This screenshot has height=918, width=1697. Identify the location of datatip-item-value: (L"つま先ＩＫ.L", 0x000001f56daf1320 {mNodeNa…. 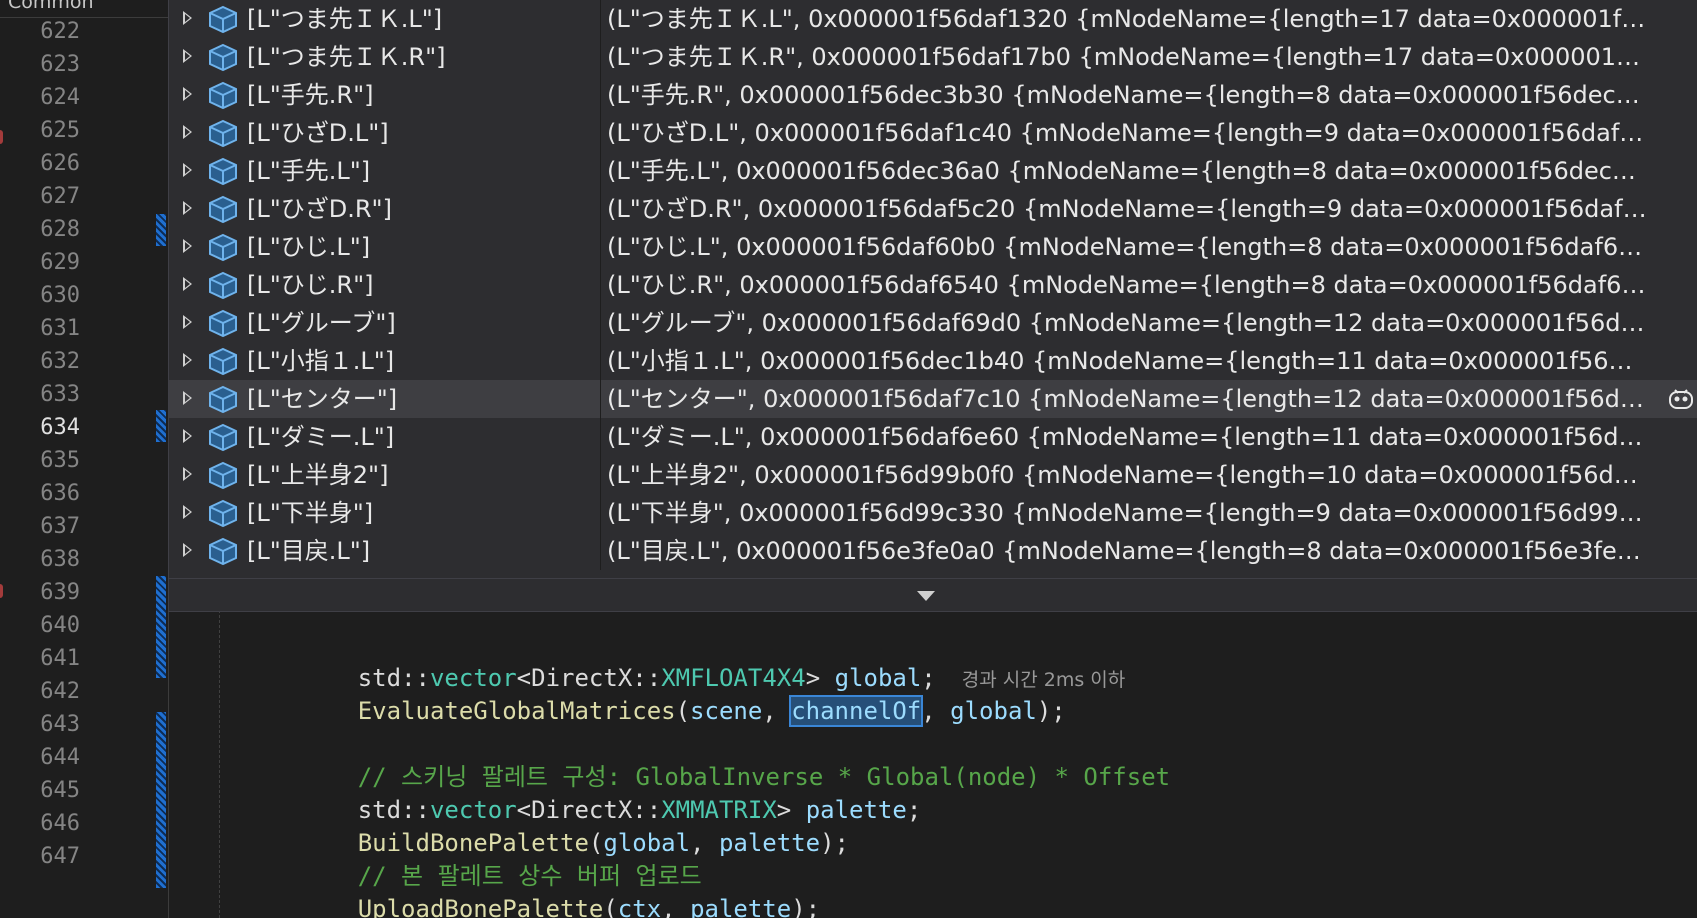
(1127, 19).